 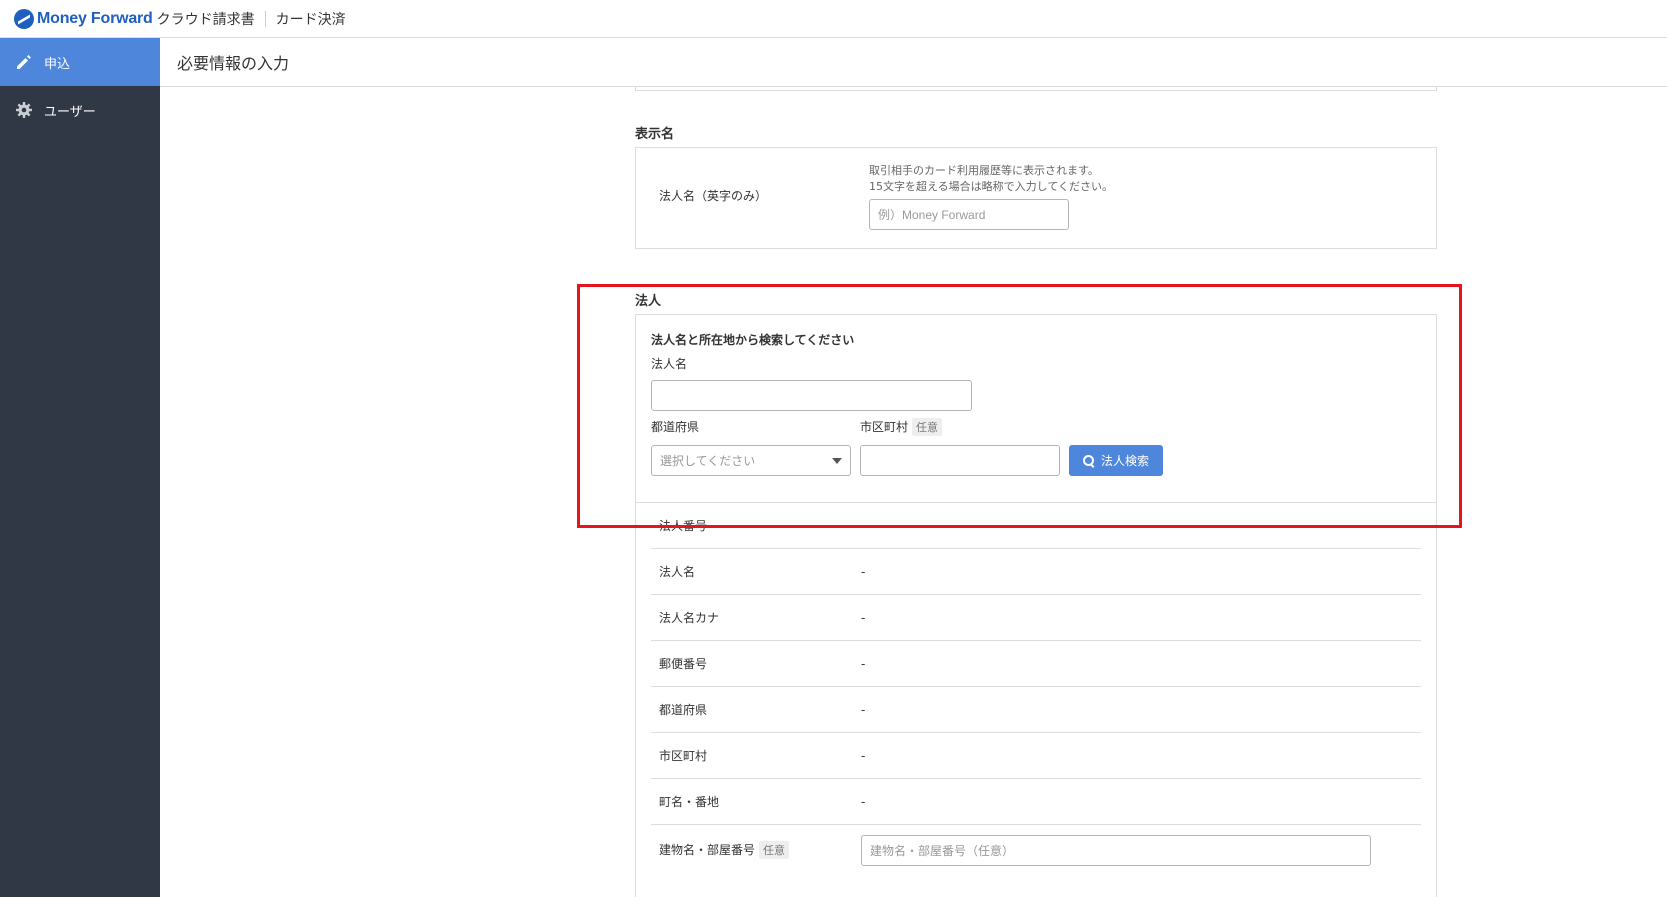 I want to click on table-row: 町名・番地 -, so click(x=1036, y=802).